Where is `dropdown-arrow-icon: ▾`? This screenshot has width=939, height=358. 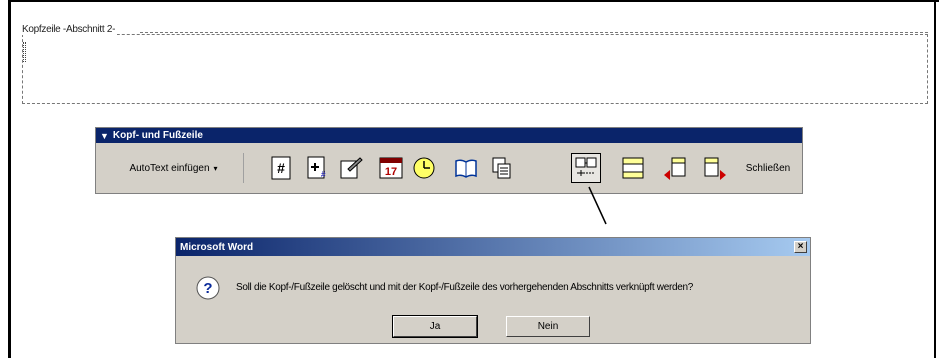
dropdown-arrow-icon: ▾ is located at coordinates (215, 168).